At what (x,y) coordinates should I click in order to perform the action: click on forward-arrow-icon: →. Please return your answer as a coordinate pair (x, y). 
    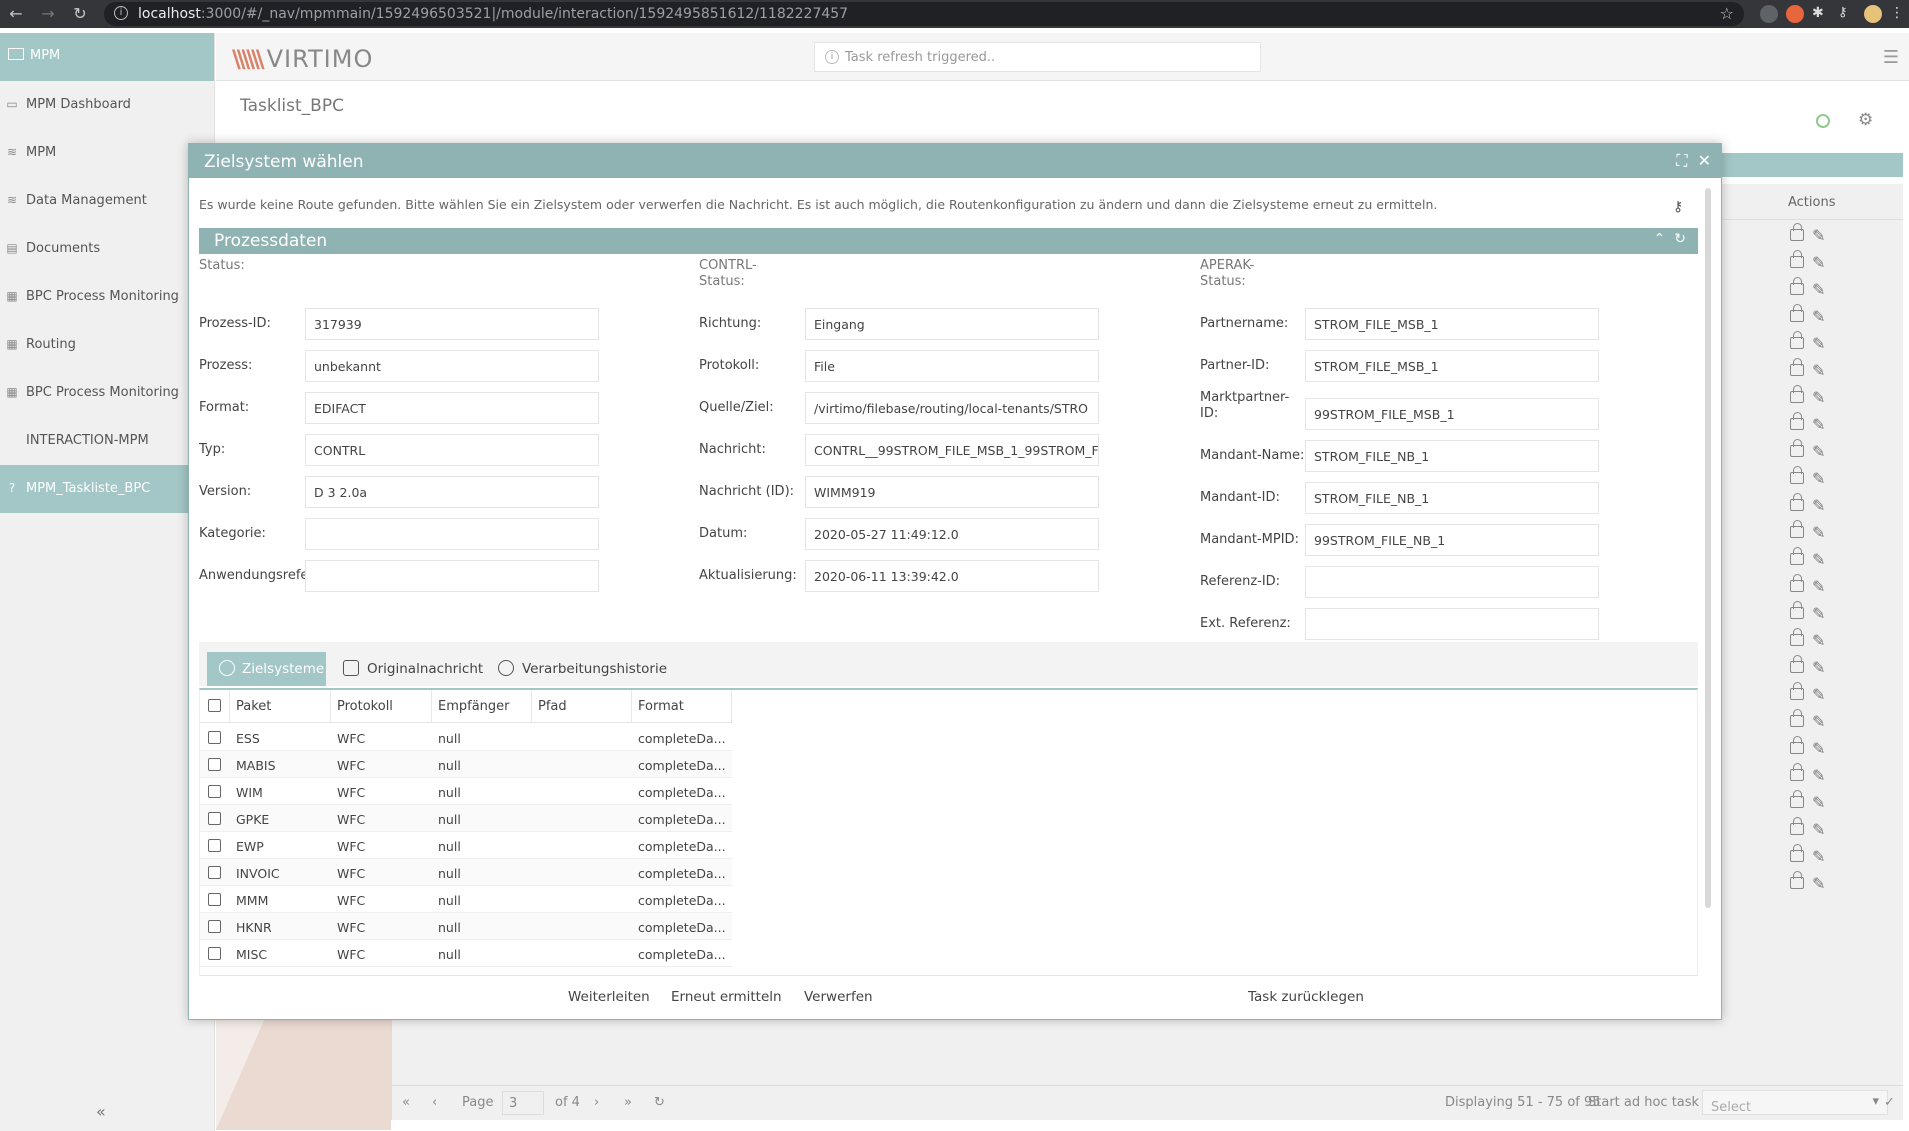
    Looking at the image, I should click on (48, 14).